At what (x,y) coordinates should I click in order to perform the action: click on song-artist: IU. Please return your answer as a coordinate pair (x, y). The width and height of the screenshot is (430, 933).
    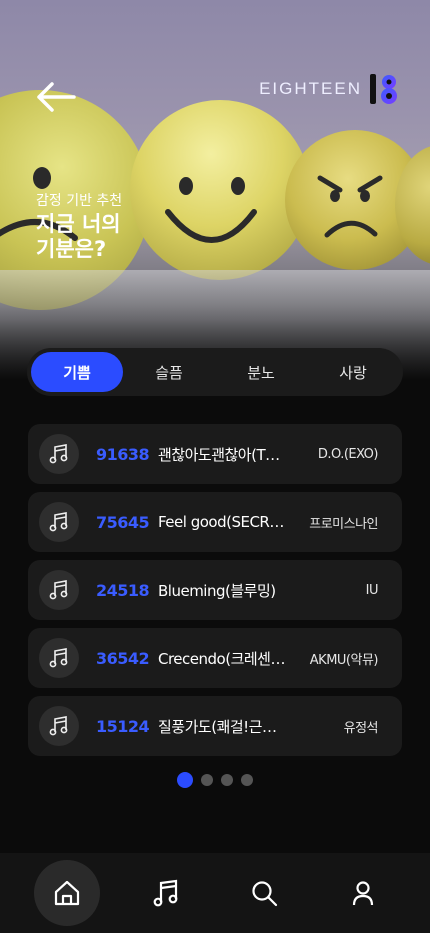
    Looking at the image, I should click on (372, 590).